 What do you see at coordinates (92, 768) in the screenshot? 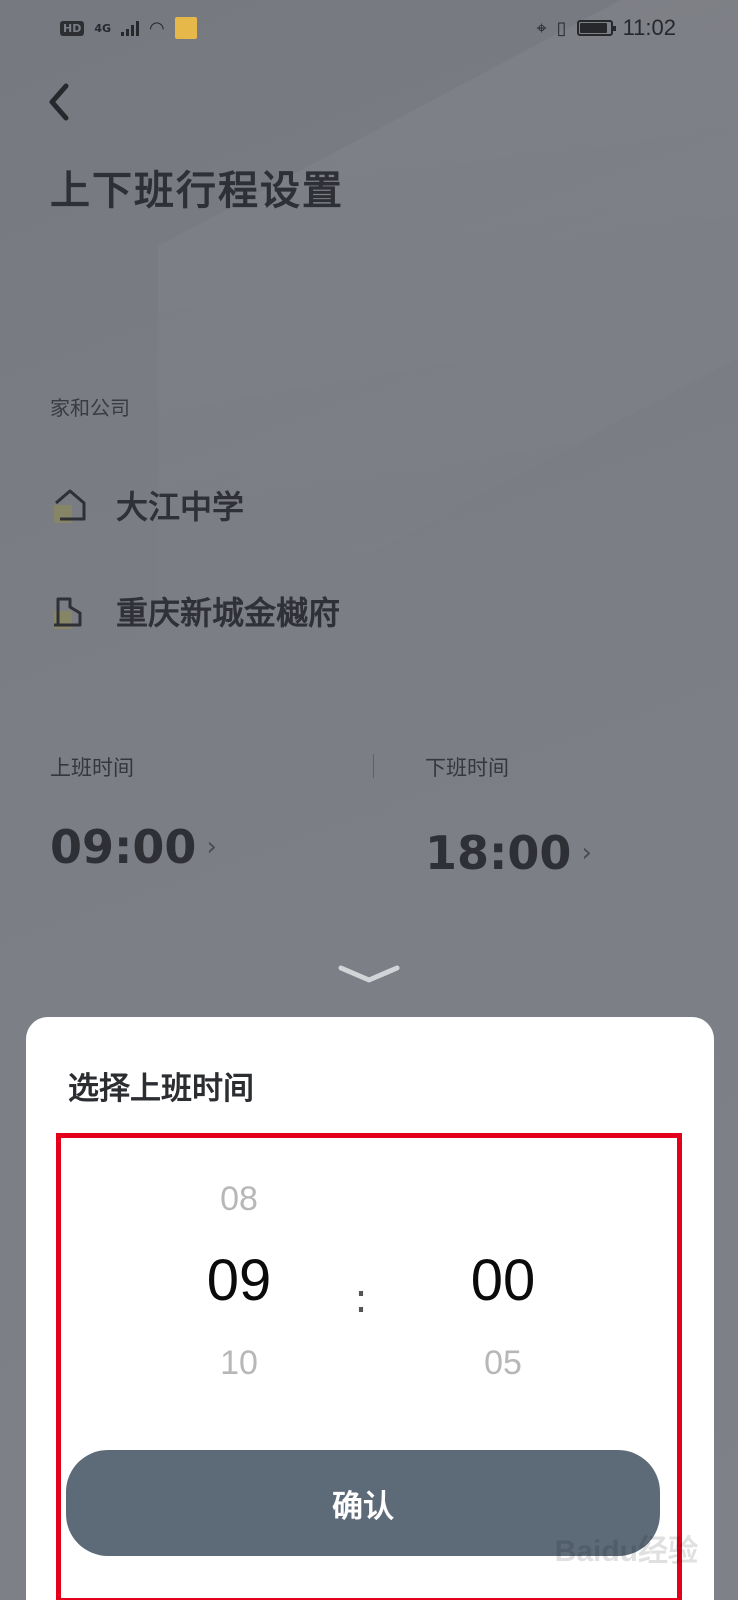
I see `start-time-label: 上班时间` at bounding box center [92, 768].